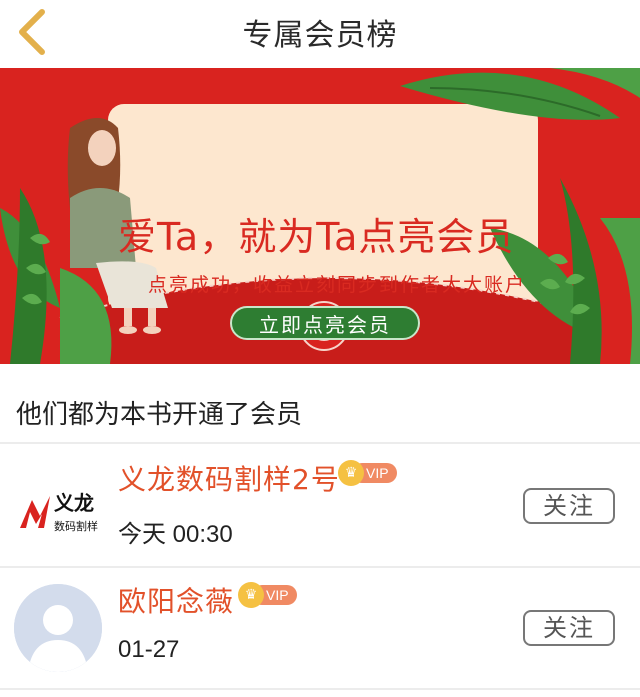  Describe the element at coordinates (149, 649) in the screenshot. I see `member-time: 01-27` at that location.